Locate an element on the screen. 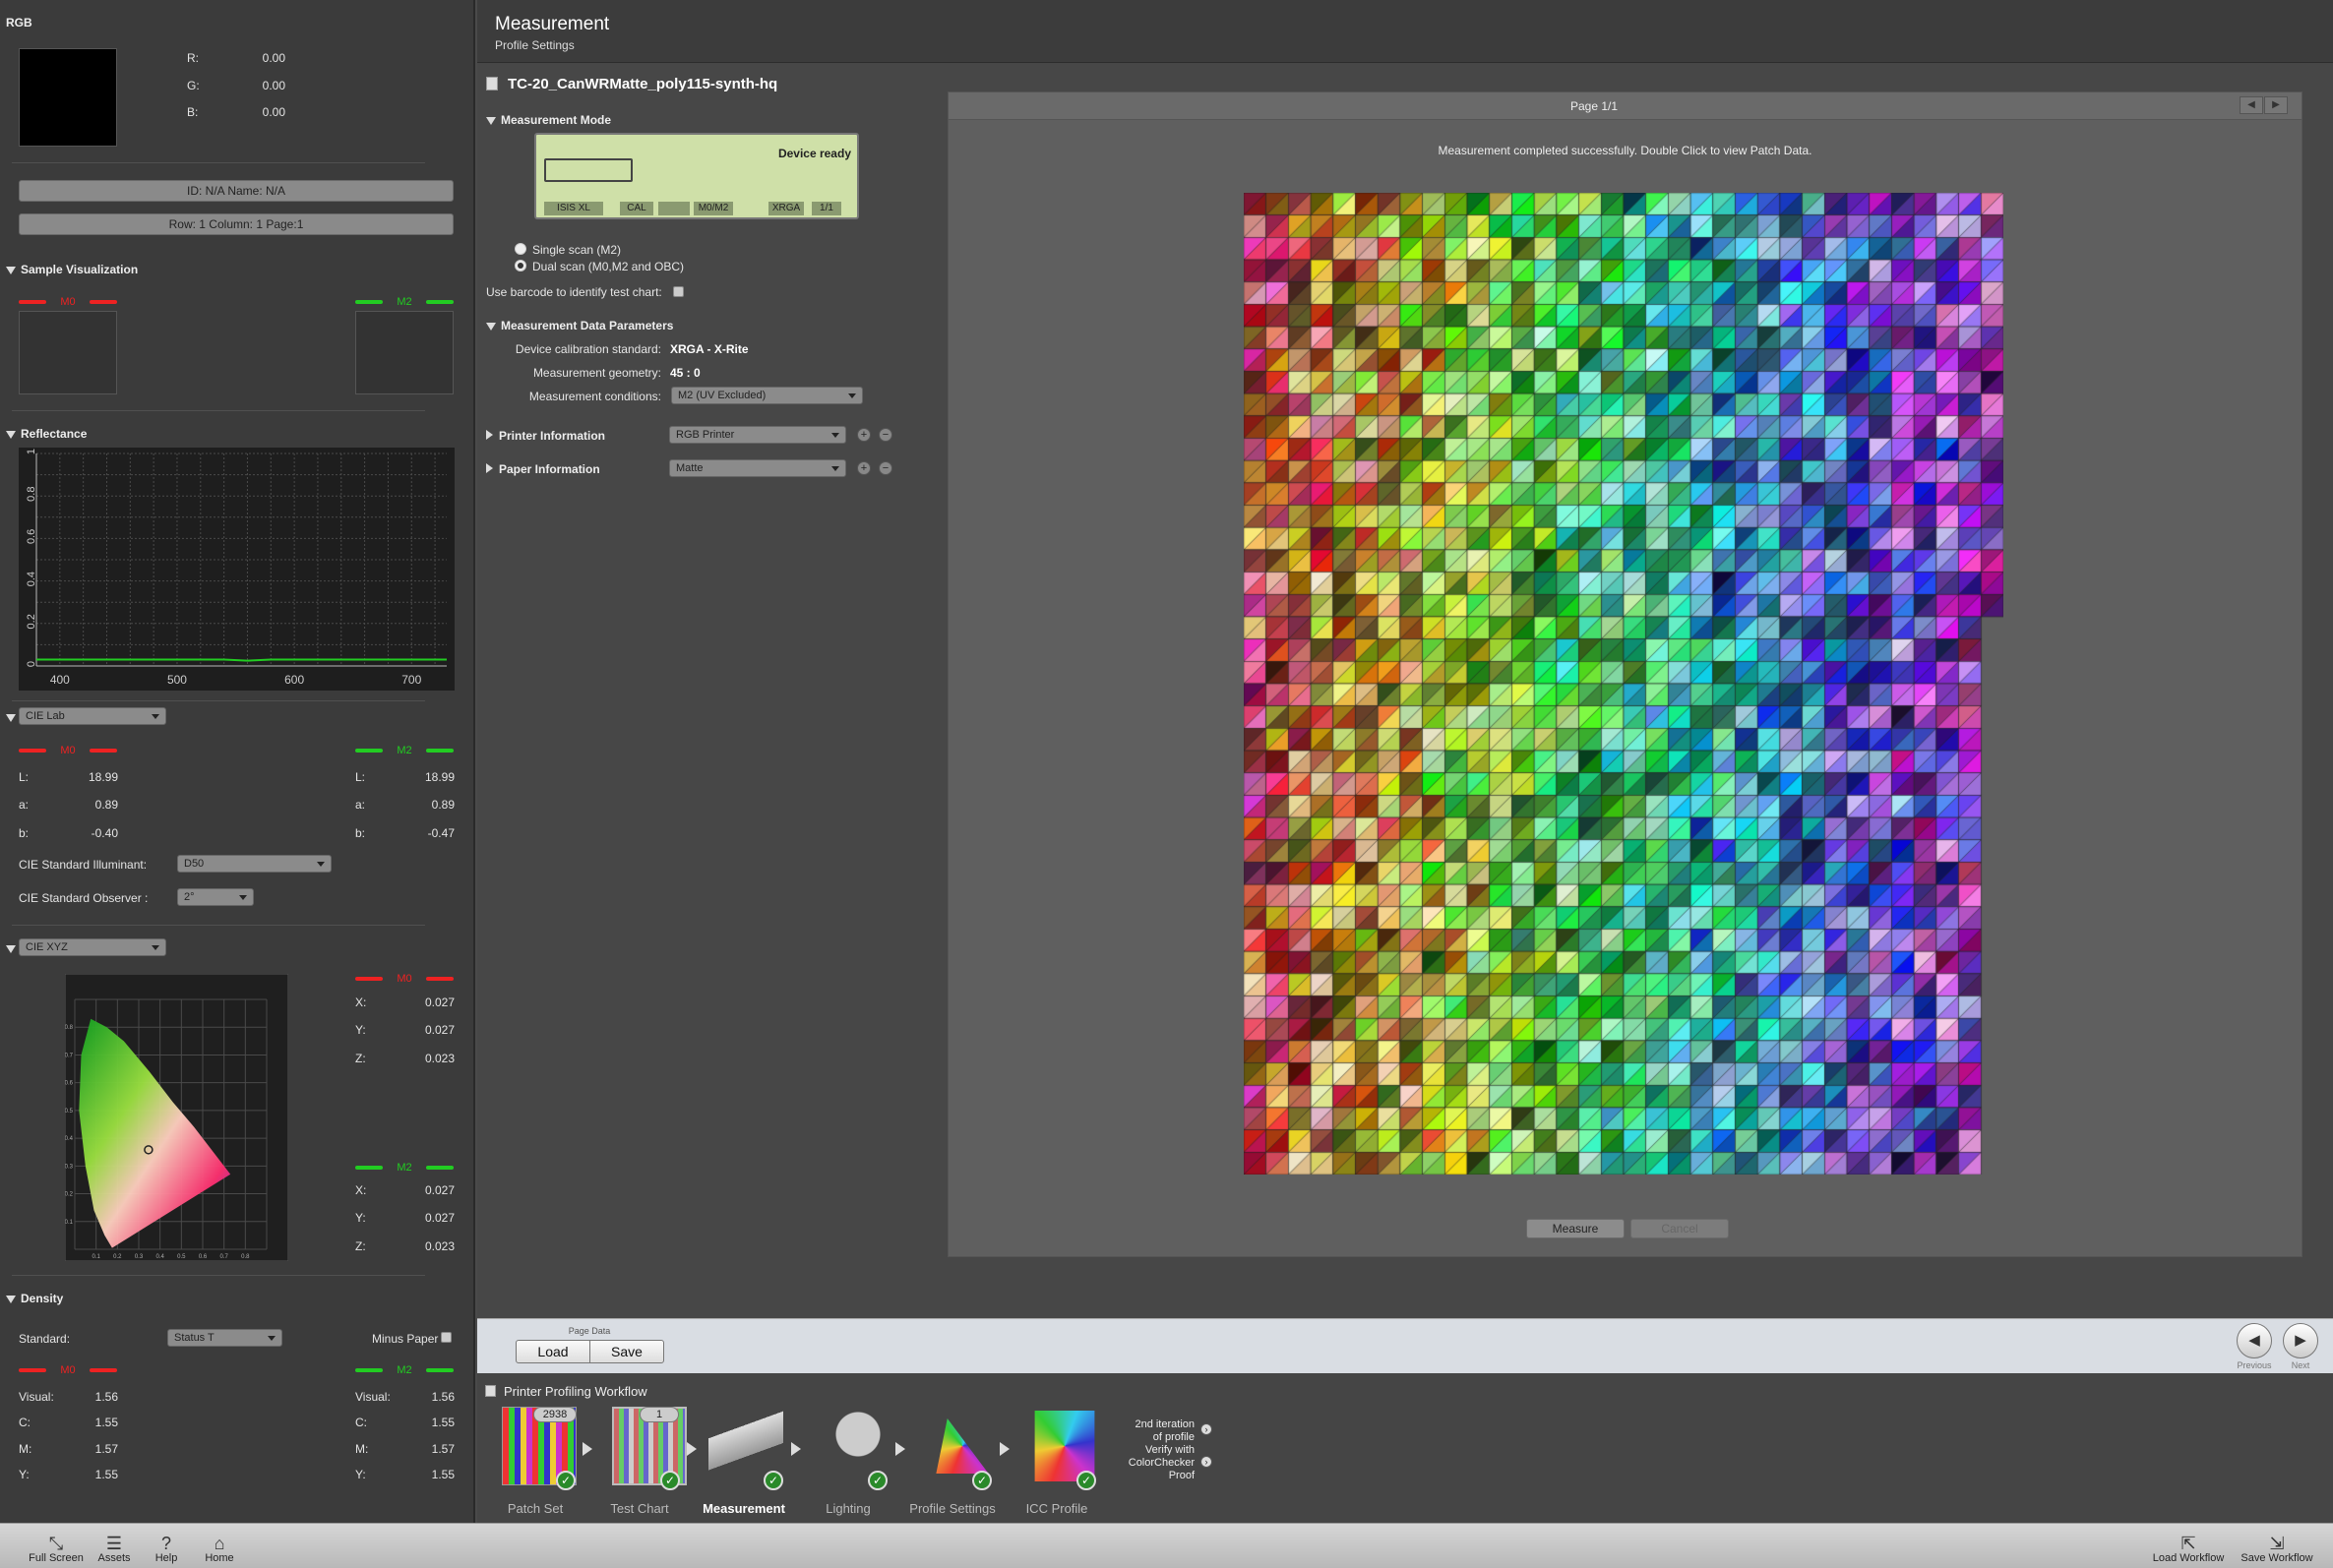 The height and width of the screenshot is (1568, 2333). dual-scan-radio is located at coordinates (521, 265).